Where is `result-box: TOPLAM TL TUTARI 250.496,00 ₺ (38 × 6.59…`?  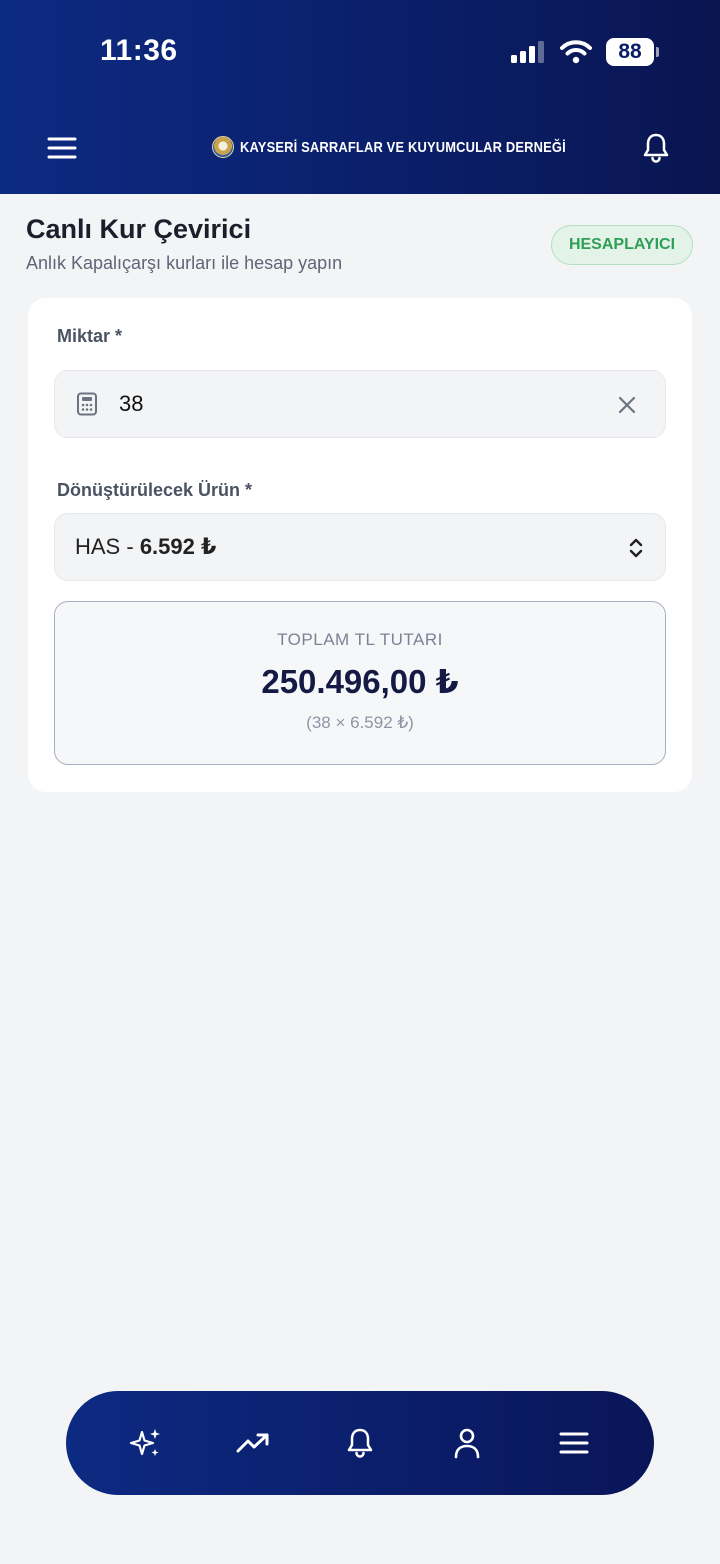
result-box: TOPLAM TL TUTARI 250.496,00 ₺ (38 × 6.59… is located at coordinates (360, 683).